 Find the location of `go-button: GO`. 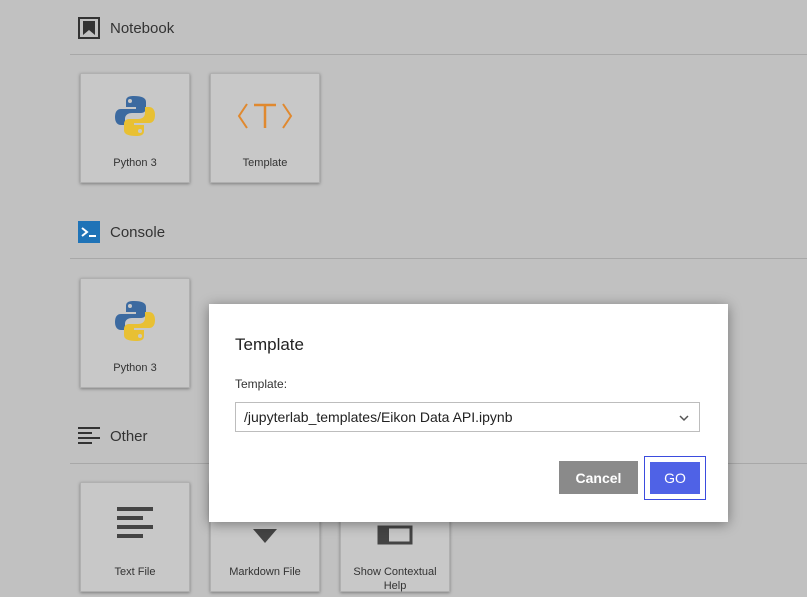

go-button: GO is located at coordinates (675, 478).